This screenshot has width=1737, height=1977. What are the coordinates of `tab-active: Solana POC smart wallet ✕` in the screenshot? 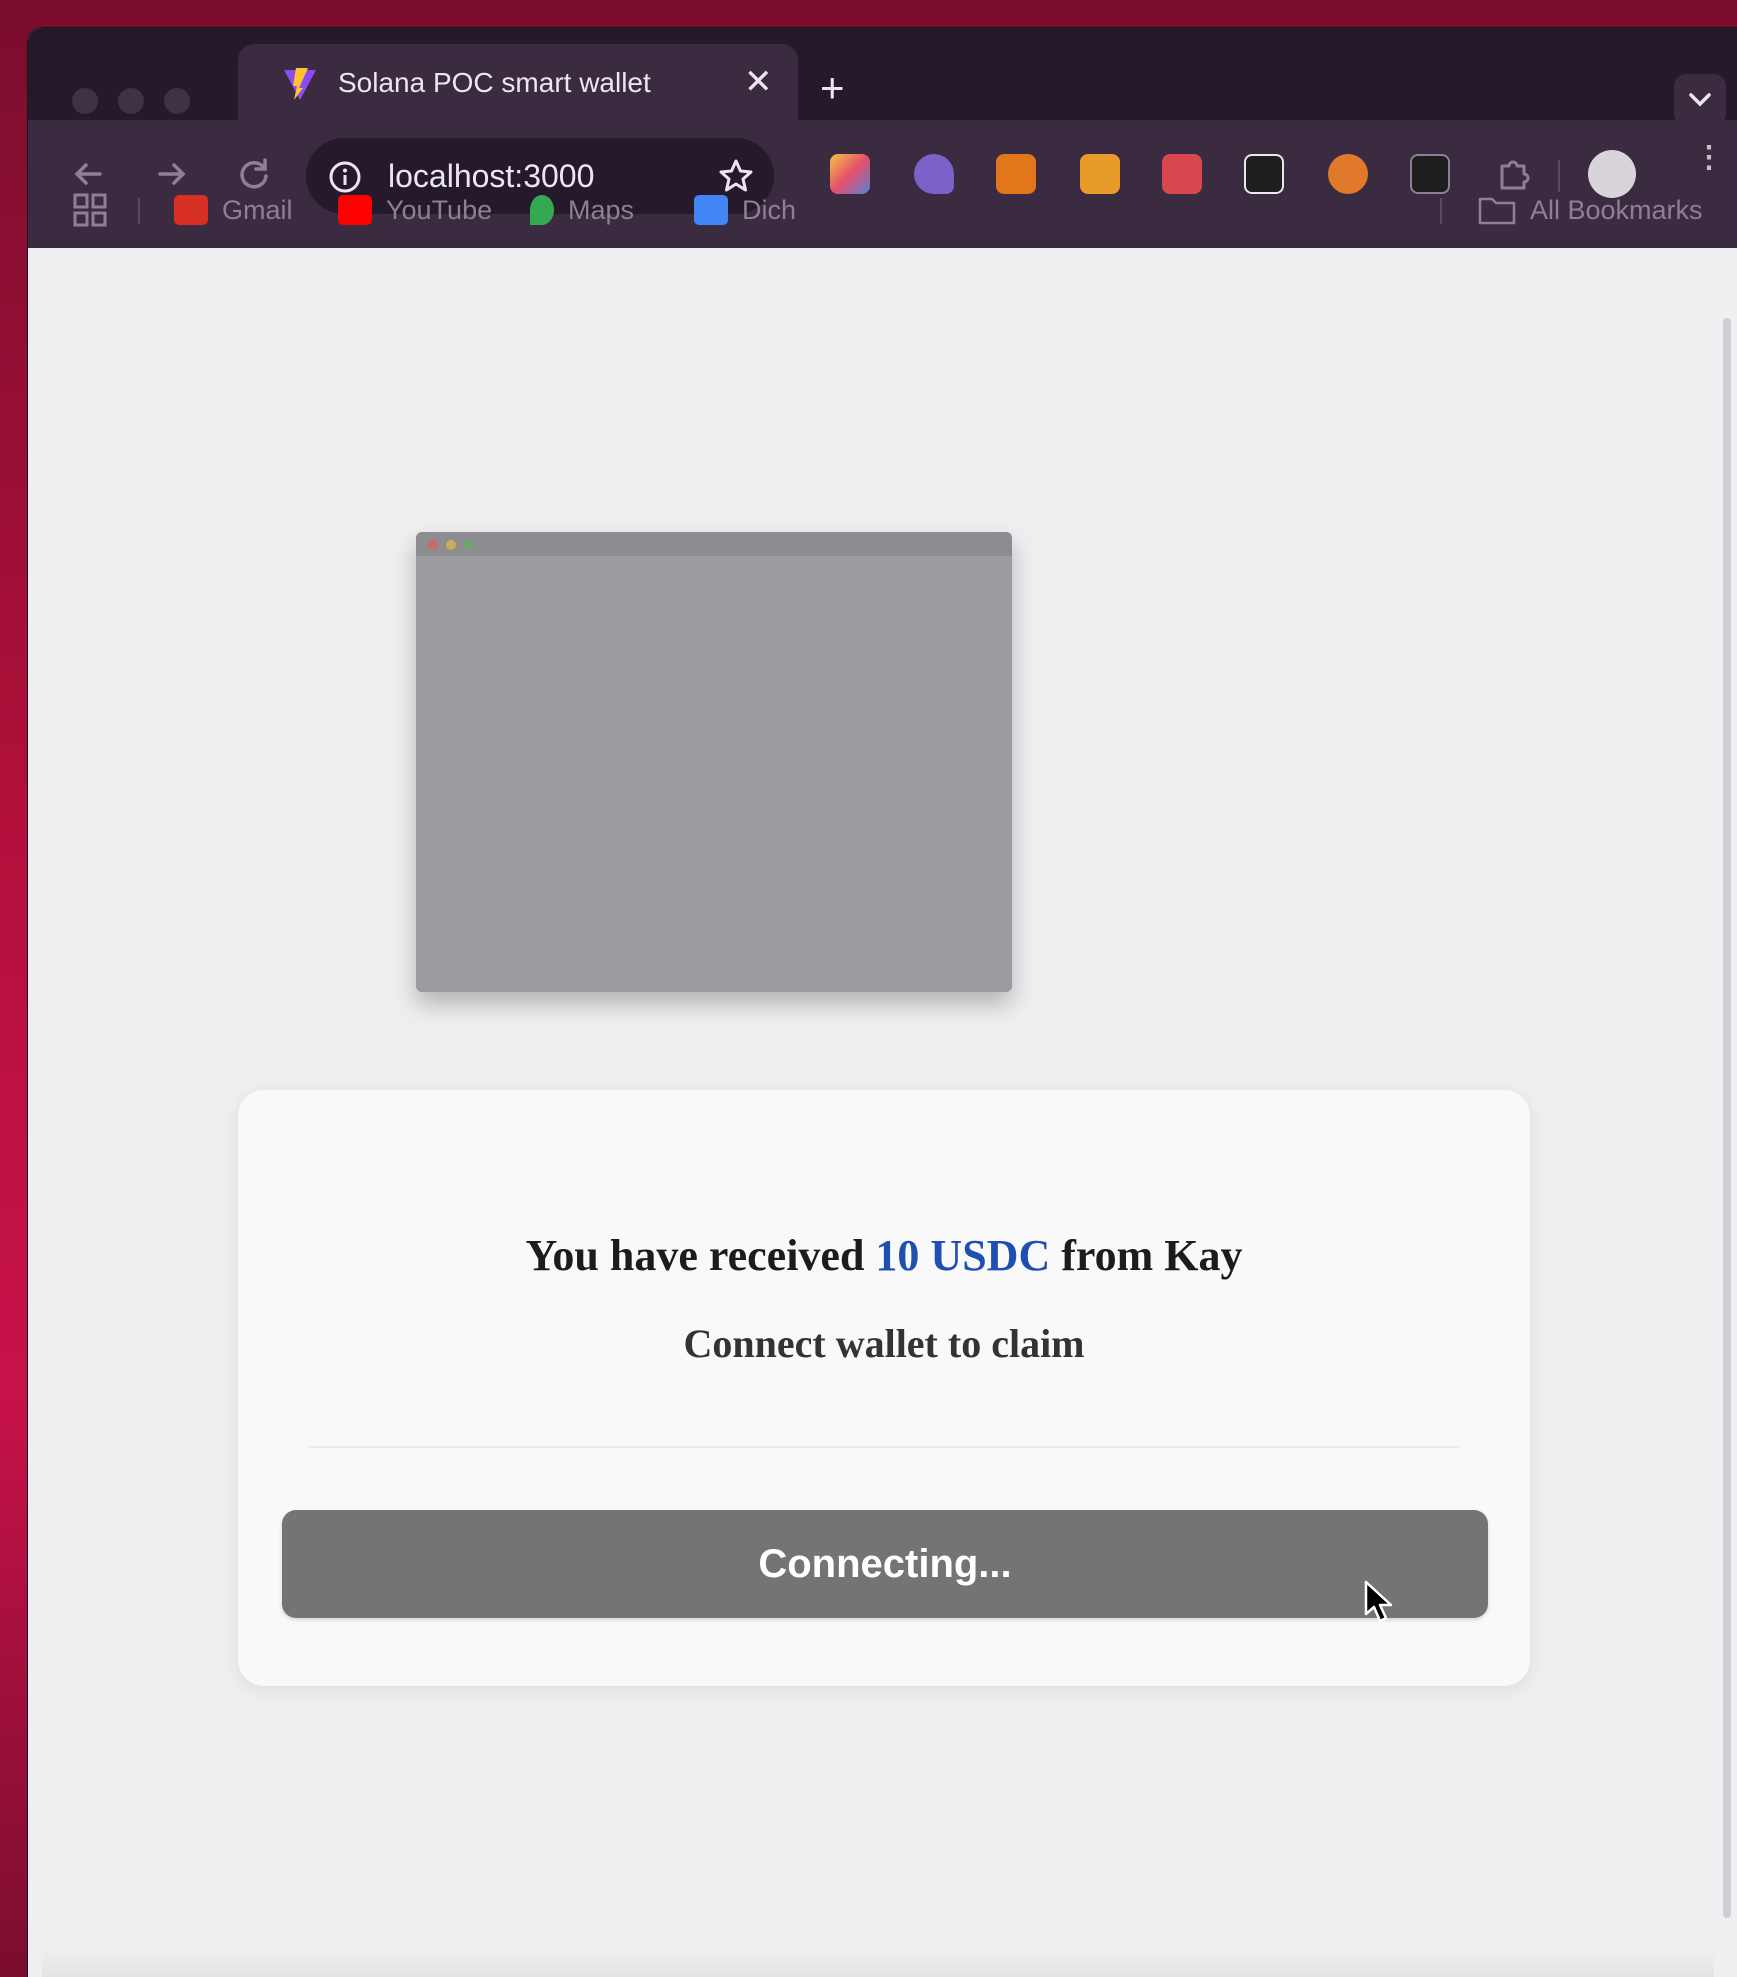 It's located at (518, 82).